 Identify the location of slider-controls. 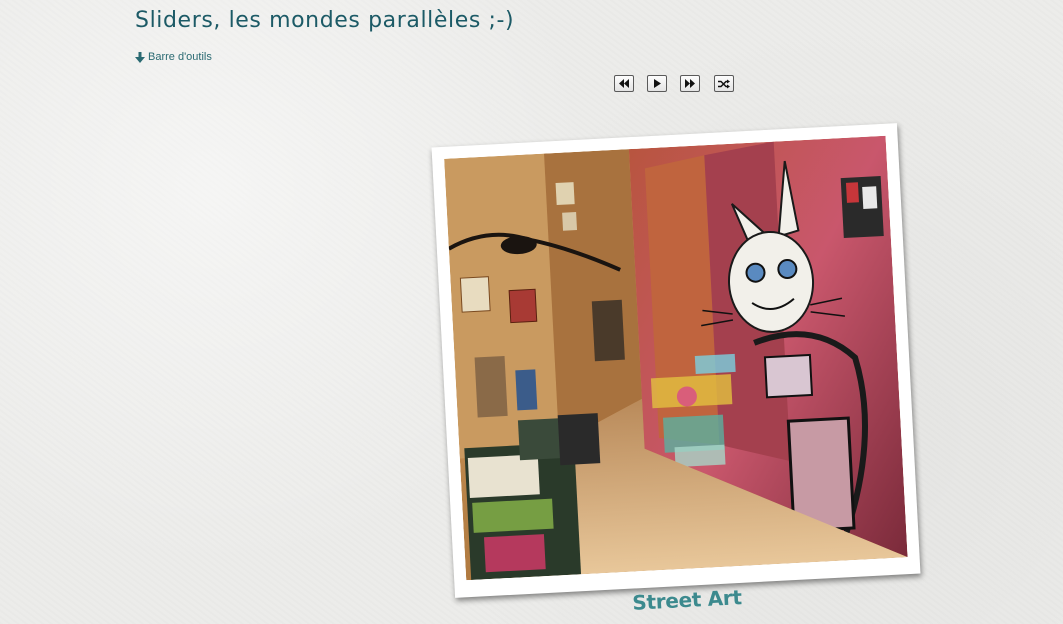
(531, 84).